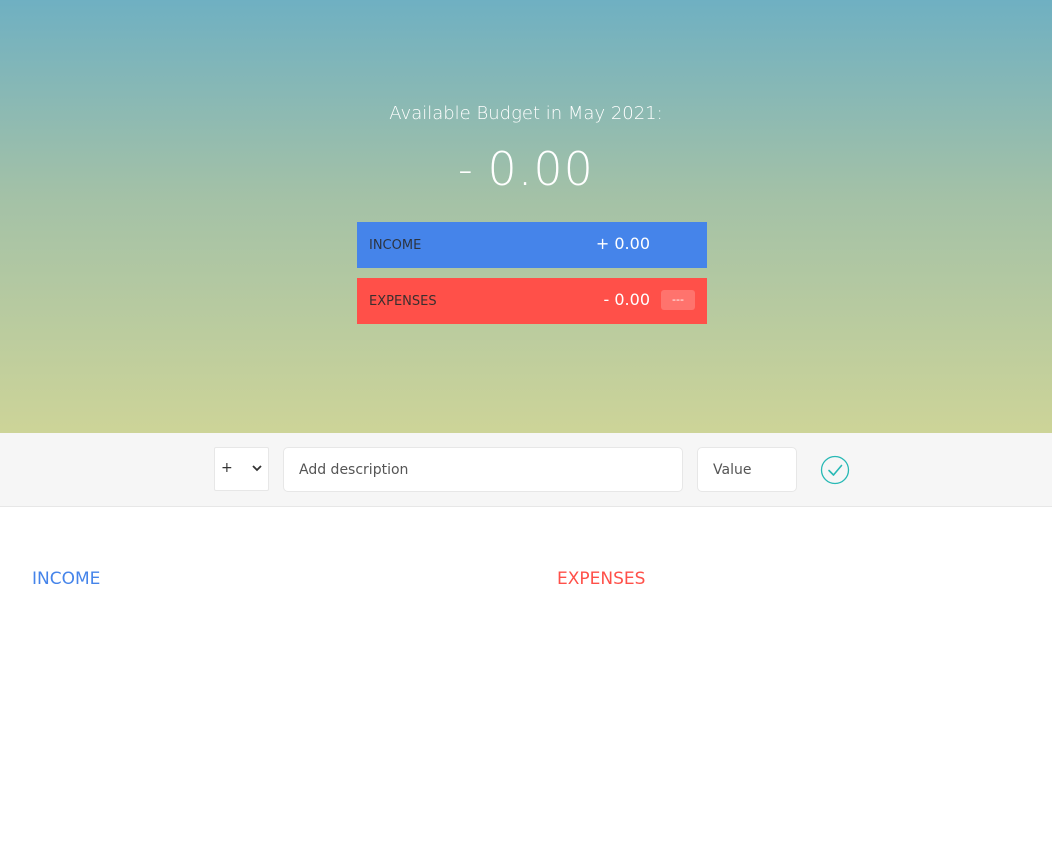 The image size is (1052, 858). What do you see at coordinates (540, 169) in the screenshot?
I see `budget-amount: 0.00` at bounding box center [540, 169].